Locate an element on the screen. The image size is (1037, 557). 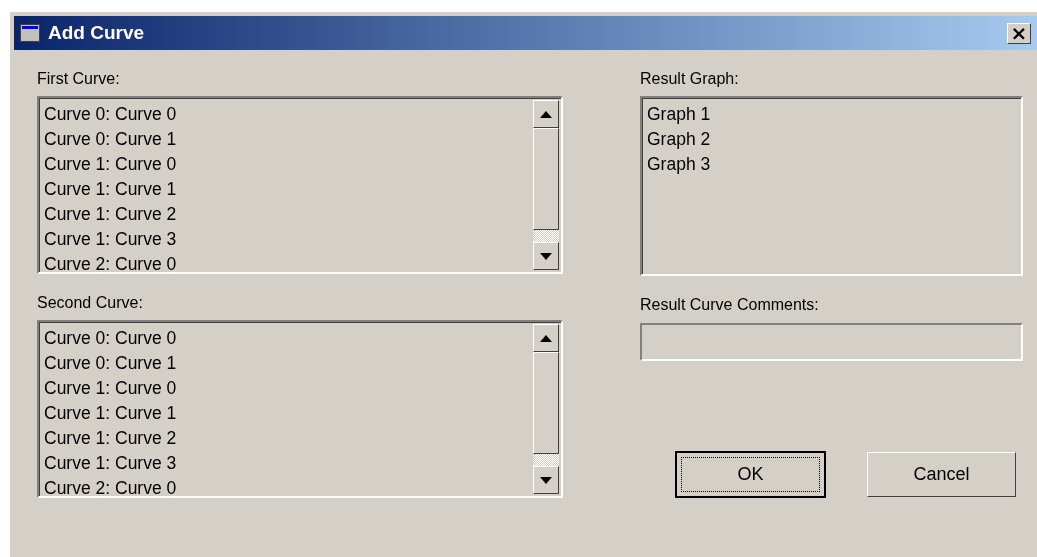
close-button: × is located at coordinates (1019, 33).